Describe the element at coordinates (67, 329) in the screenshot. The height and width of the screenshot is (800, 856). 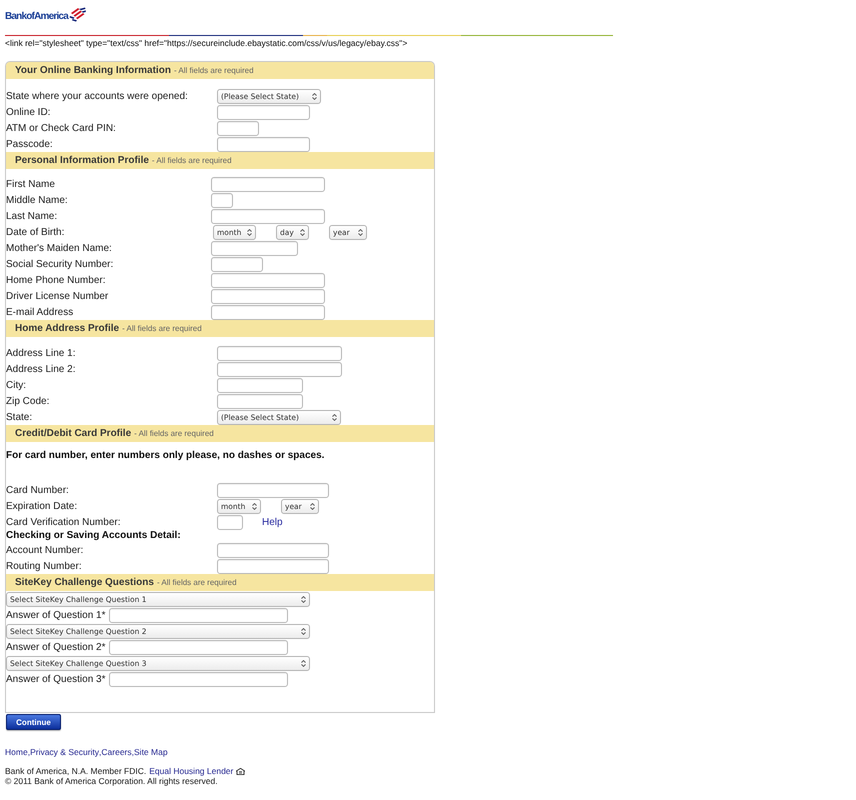
I see `section-title: Home Address Profile` at that location.